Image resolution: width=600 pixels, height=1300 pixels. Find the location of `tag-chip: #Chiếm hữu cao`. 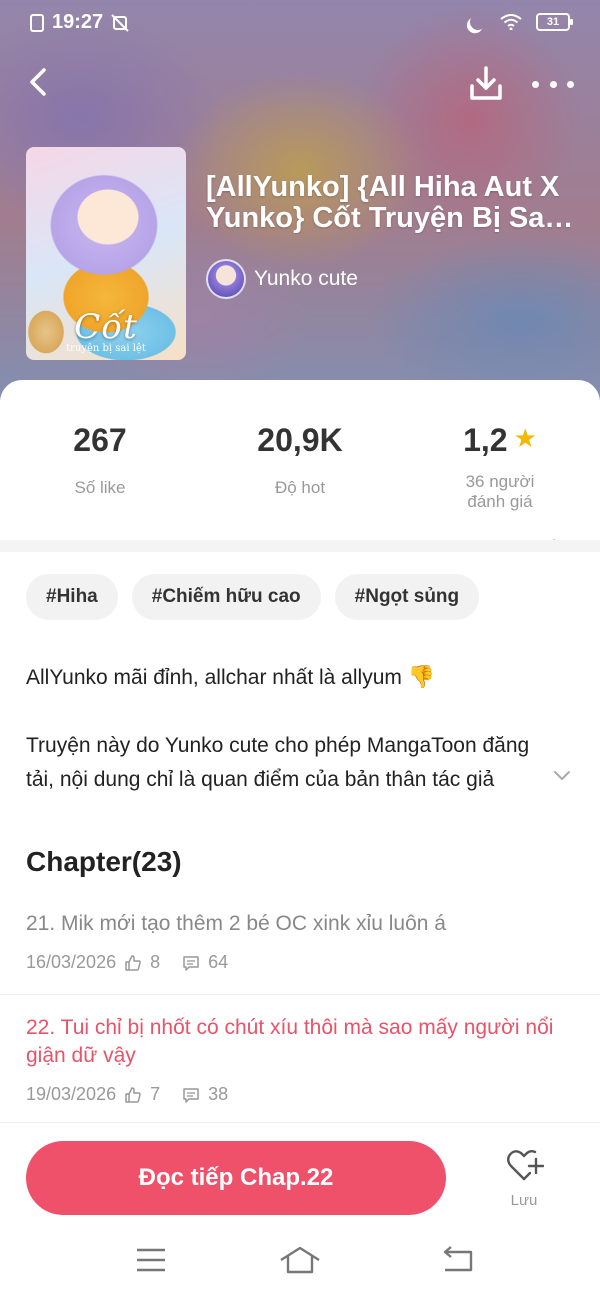

tag-chip: #Chiếm hữu cao is located at coordinates (226, 597).